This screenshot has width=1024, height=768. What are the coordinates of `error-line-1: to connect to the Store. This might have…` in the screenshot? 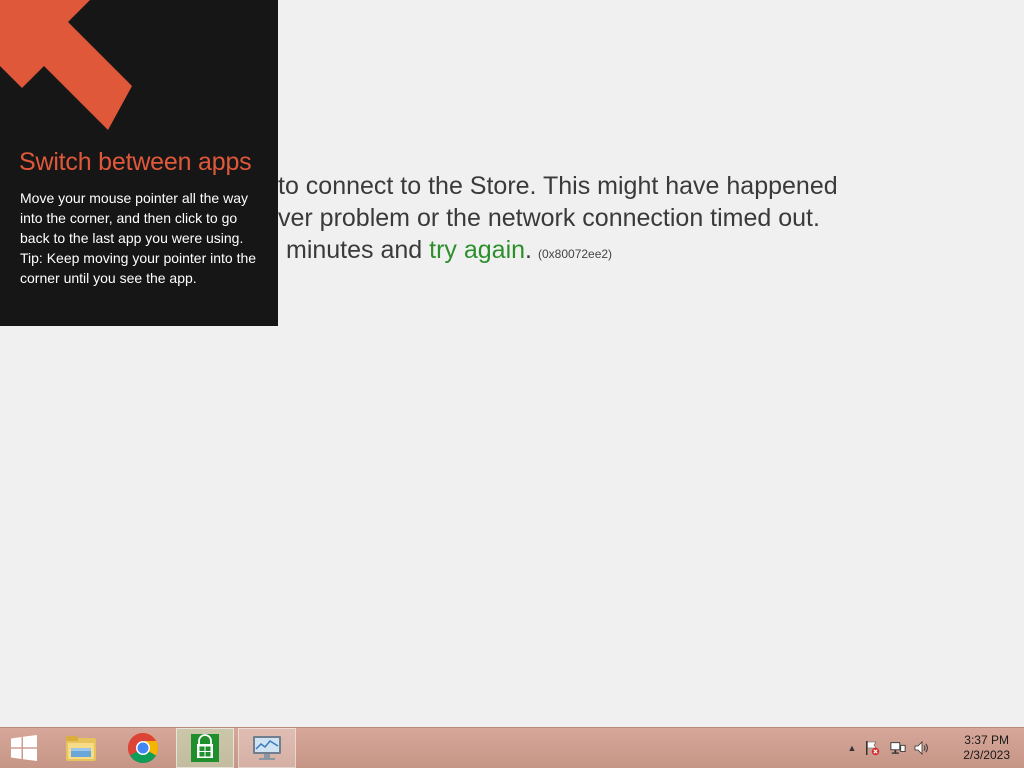 It's located at (558, 186).